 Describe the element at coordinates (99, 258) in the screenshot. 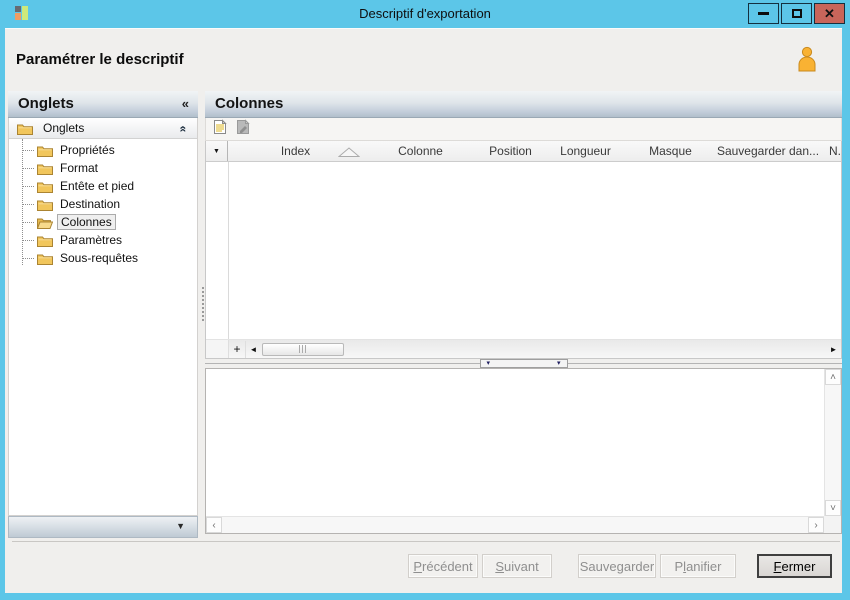

I see `sidebar-item-label: Sous-requêtes` at that location.